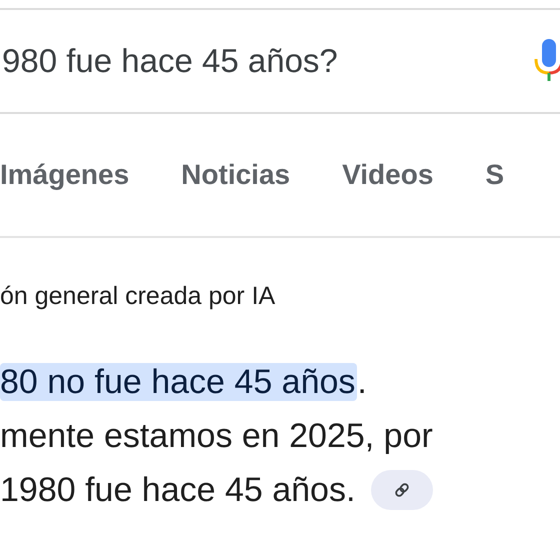 This screenshot has height=560, width=560. Describe the element at coordinates (65, 175) in the screenshot. I see `search-tab: Imágenes` at that location.